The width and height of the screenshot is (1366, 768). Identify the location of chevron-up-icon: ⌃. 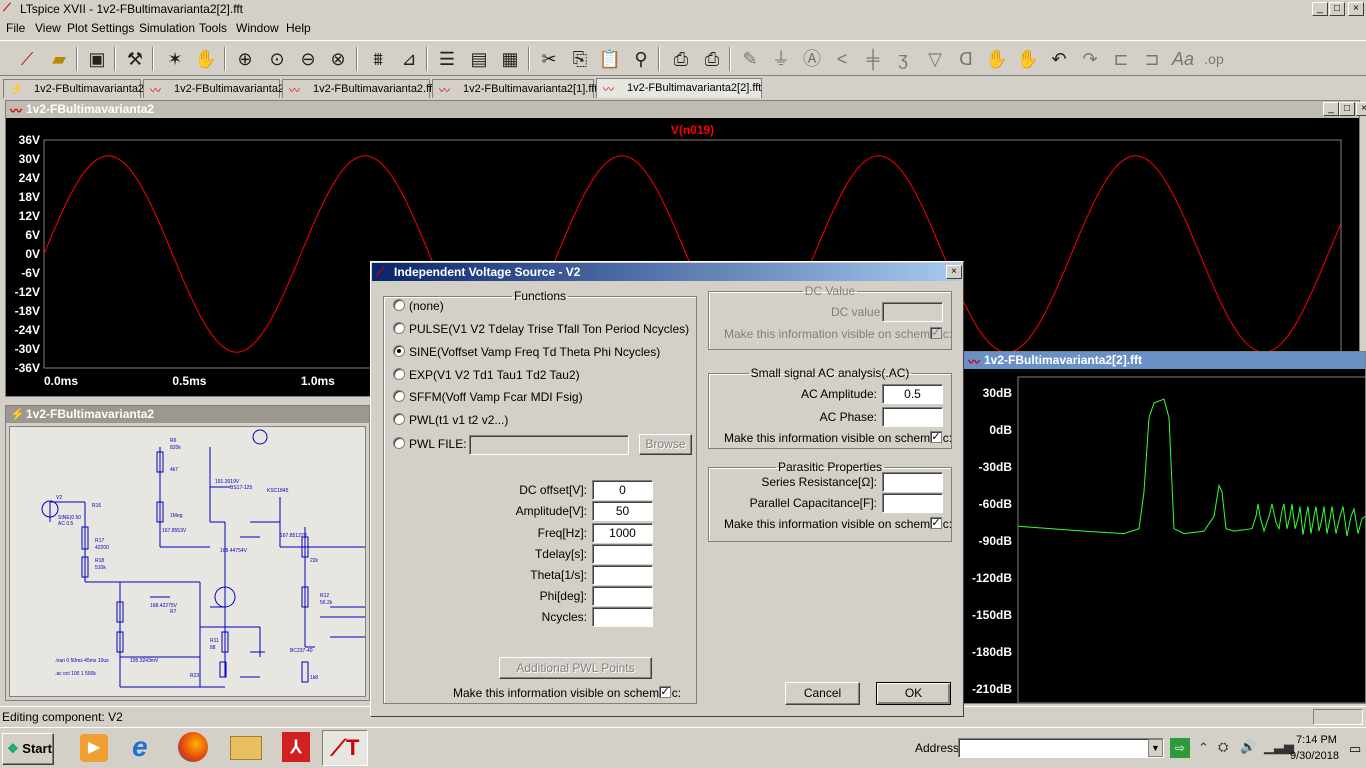
(1203, 748).